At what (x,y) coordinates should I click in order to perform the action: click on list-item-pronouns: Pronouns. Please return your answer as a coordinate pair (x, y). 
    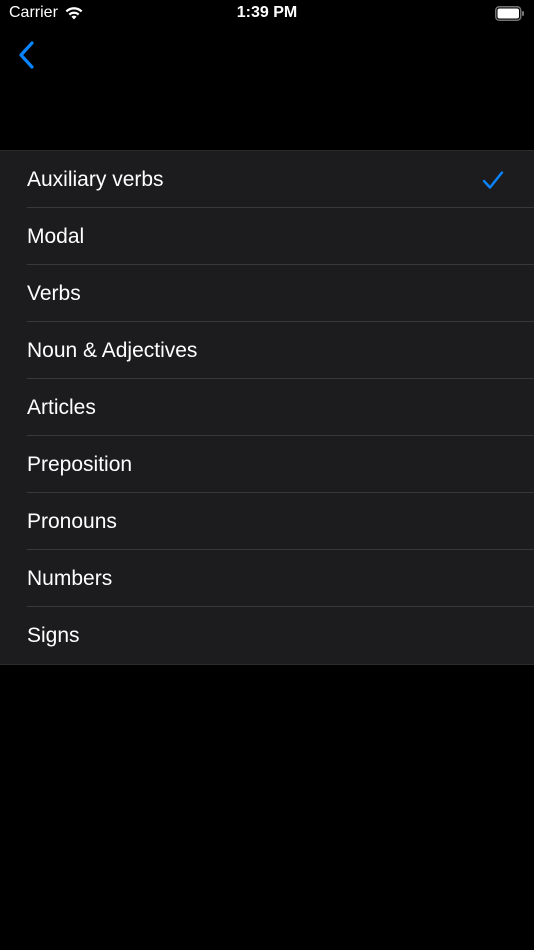
    Looking at the image, I should click on (267, 521).